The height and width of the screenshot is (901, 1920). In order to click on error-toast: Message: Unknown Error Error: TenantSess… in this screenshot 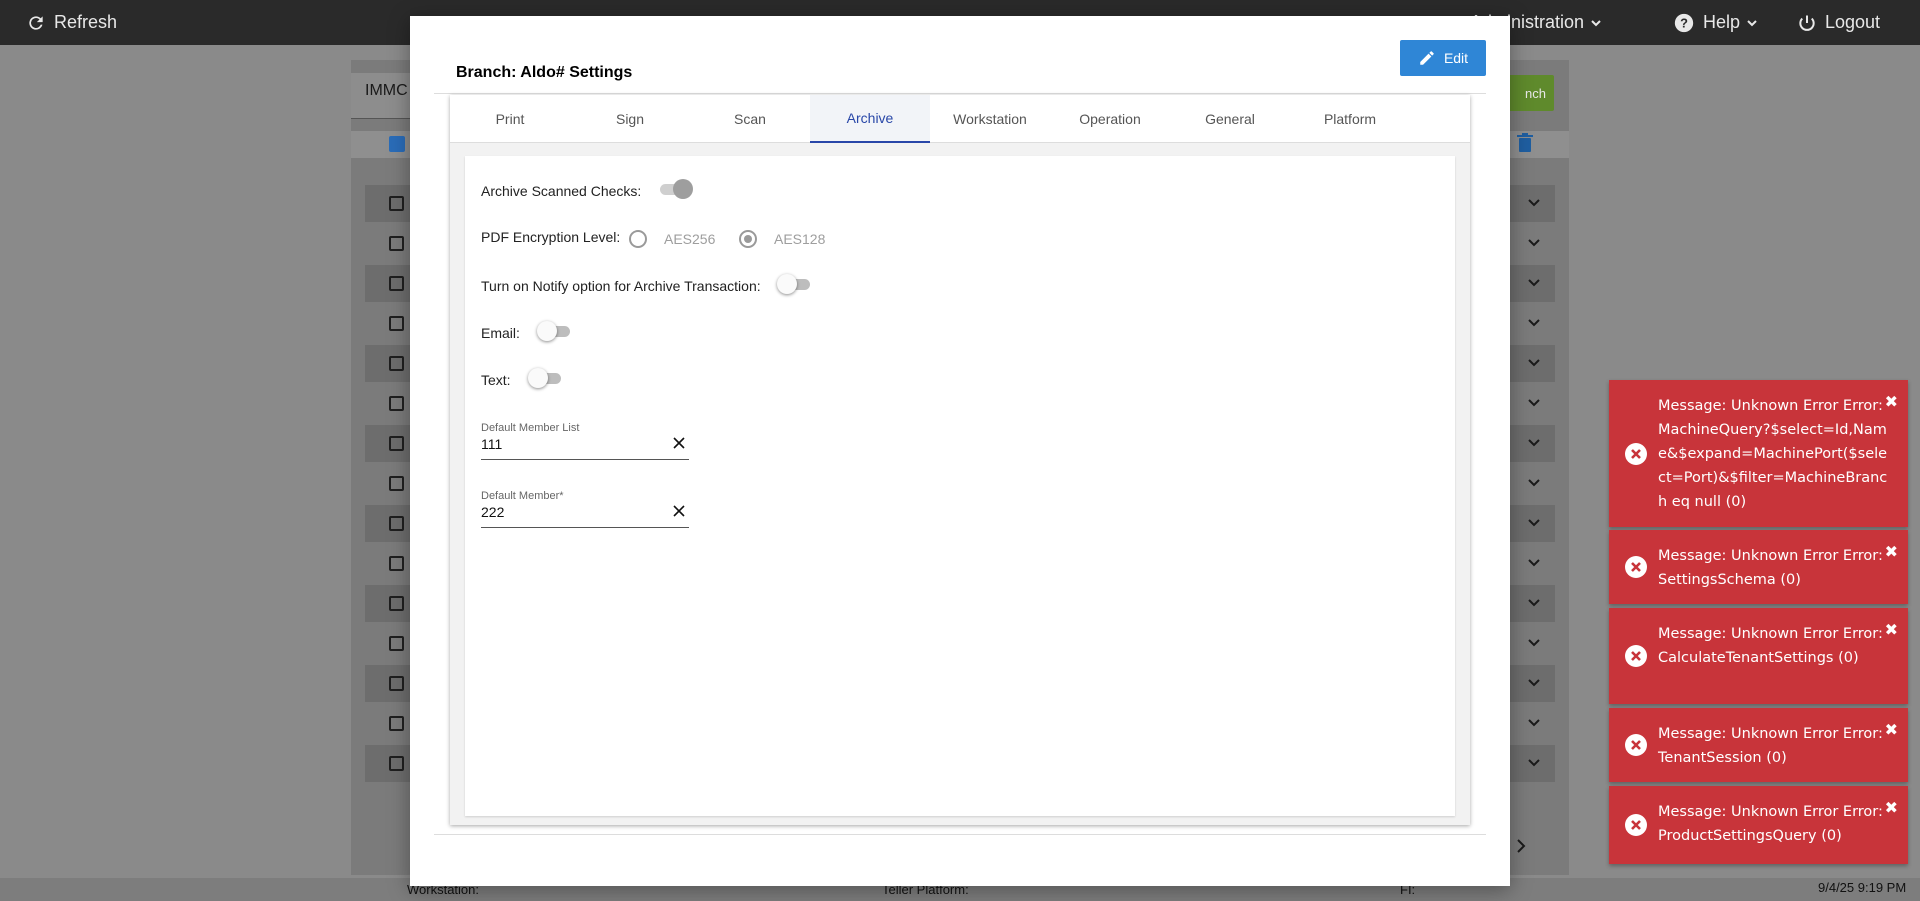, I will do `click(1758, 745)`.